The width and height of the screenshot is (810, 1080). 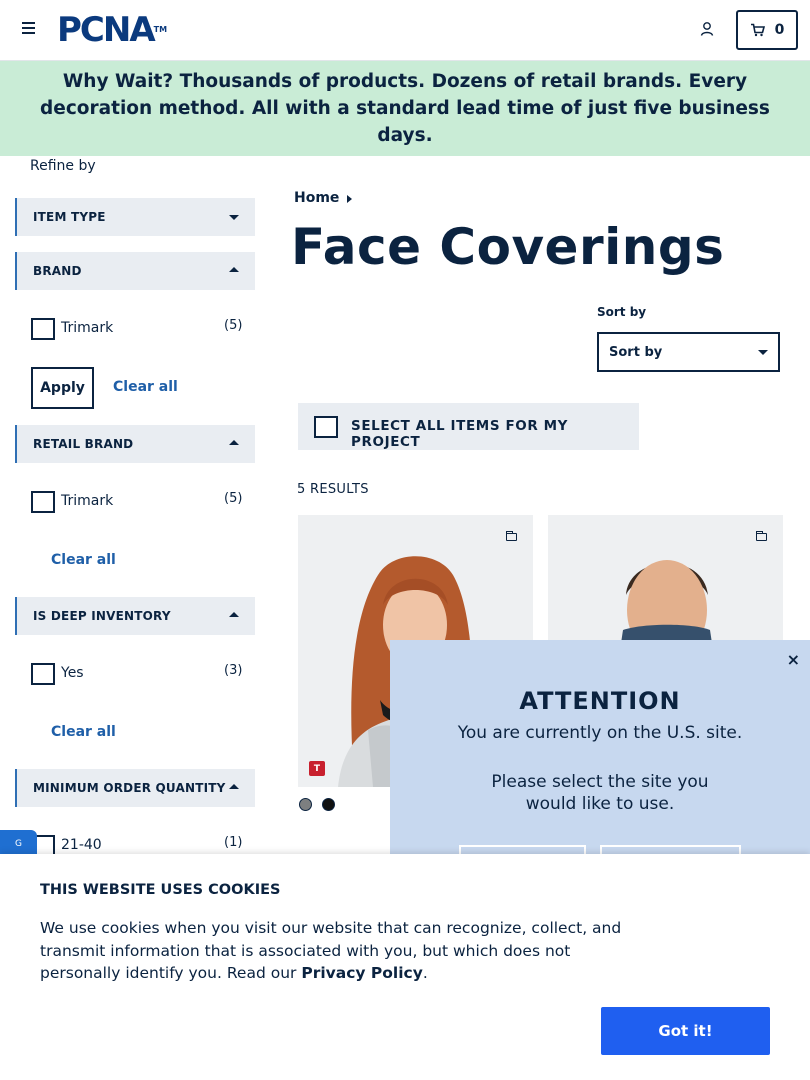 I want to click on facet-title: ITEM TYPE, so click(x=69, y=217).